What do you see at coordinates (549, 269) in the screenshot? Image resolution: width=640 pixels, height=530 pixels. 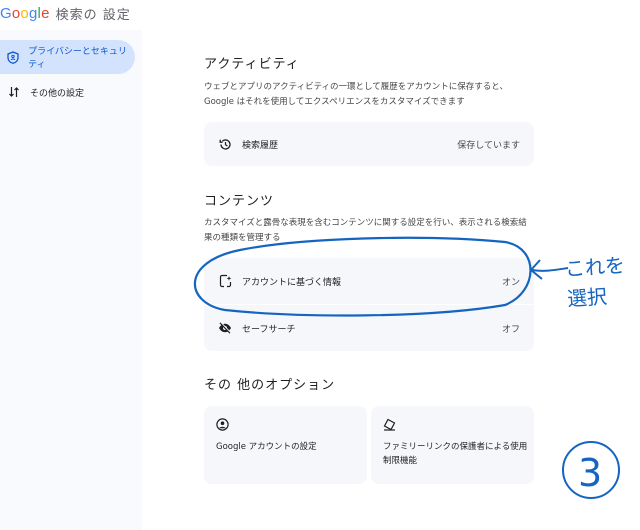 I see `pointer-arrow` at bounding box center [549, 269].